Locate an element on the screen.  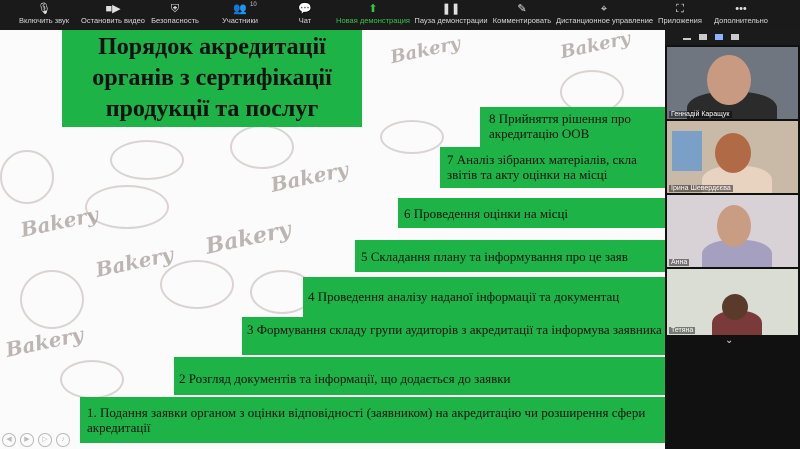
gallery-view-icon is located at coordinates (719, 37).